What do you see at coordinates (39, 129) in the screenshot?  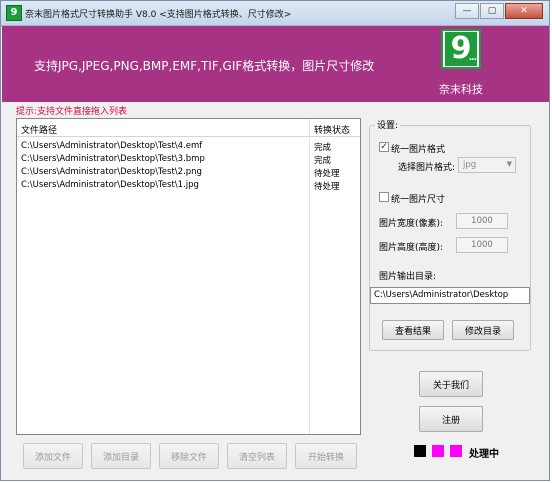 I see `column-header-path: 文件路径` at bounding box center [39, 129].